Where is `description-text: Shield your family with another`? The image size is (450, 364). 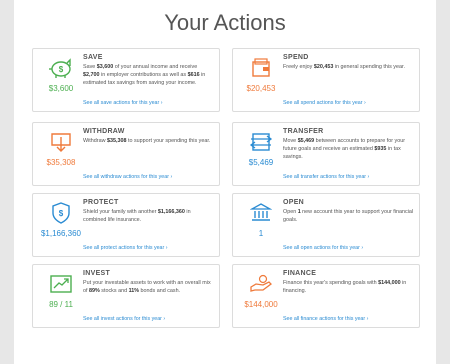
description-text: Shield your family with another is located at coordinates (120, 212).